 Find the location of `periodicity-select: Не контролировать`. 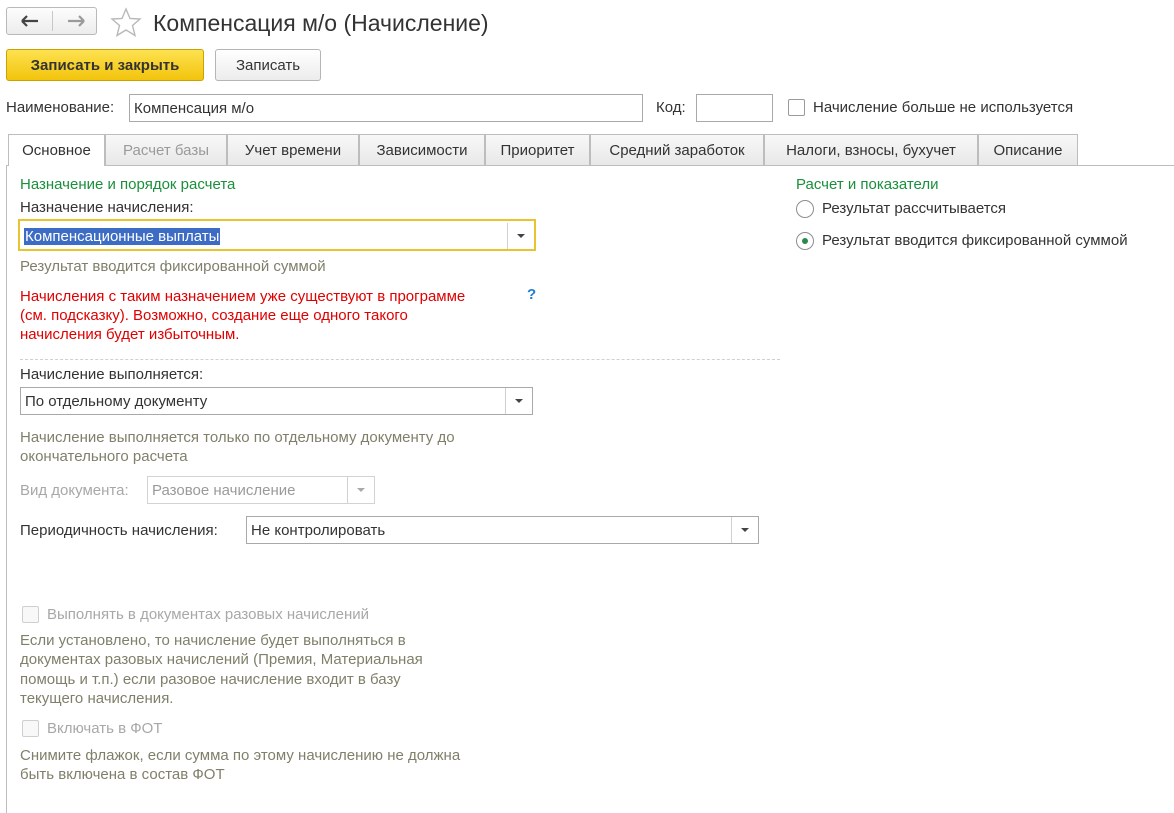

periodicity-select: Не контролировать is located at coordinates (502, 530).